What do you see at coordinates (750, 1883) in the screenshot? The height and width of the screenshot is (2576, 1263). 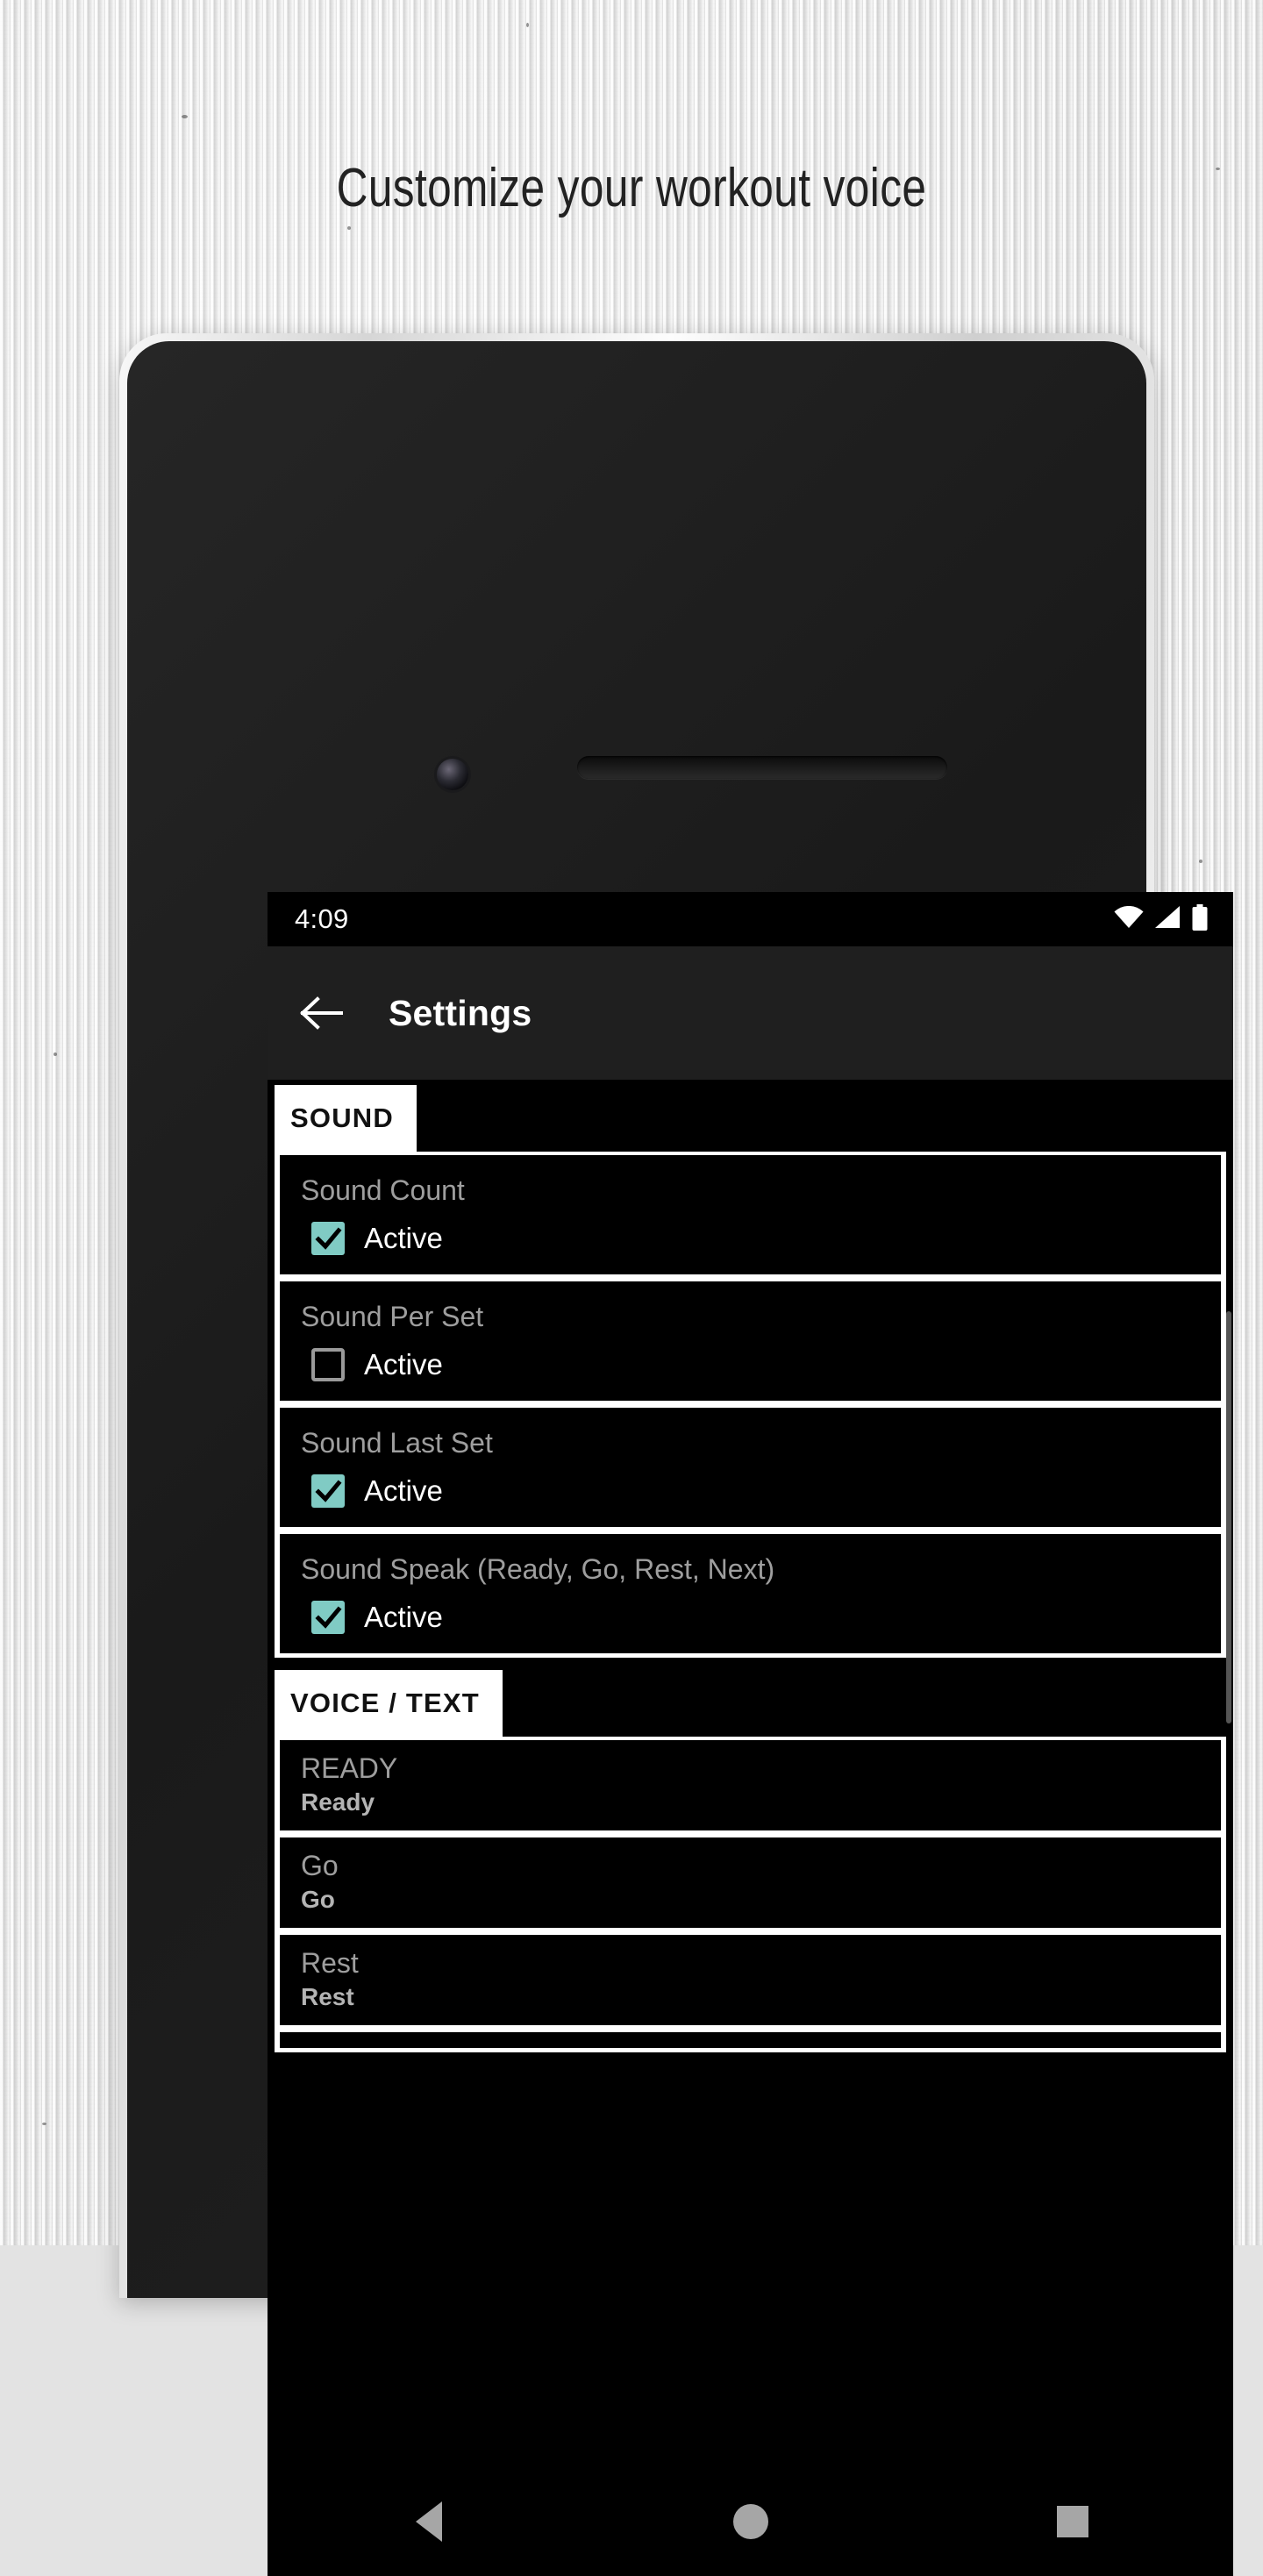 I see `list-item: Go Go` at bounding box center [750, 1883].